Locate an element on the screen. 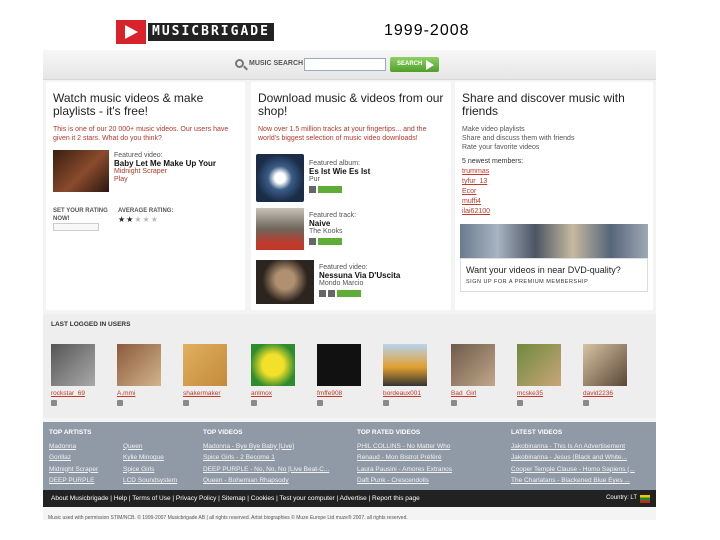  video-link: Jakobinarina - This Is An Advertisement is located at coordinates (582, 447).